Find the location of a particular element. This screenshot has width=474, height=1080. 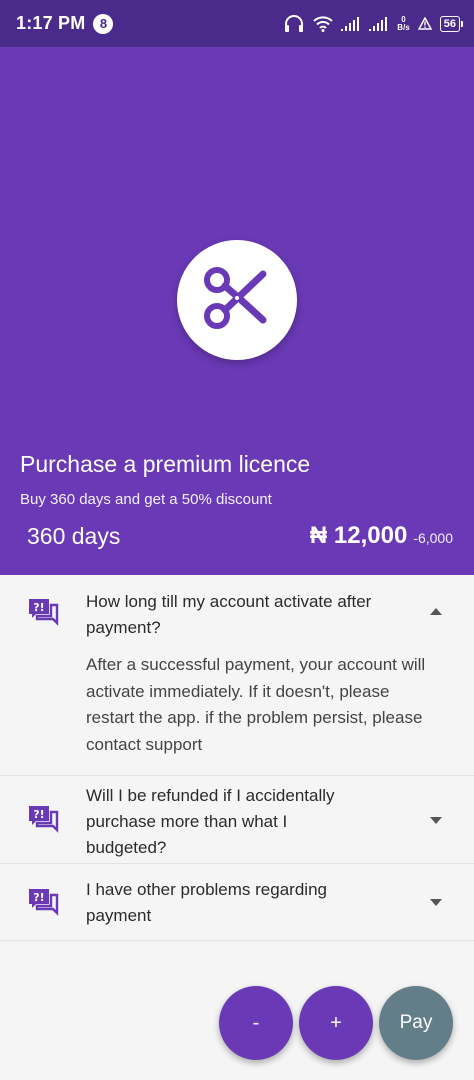

net-speed: 0 B/s is located at coordinates (403, 23).